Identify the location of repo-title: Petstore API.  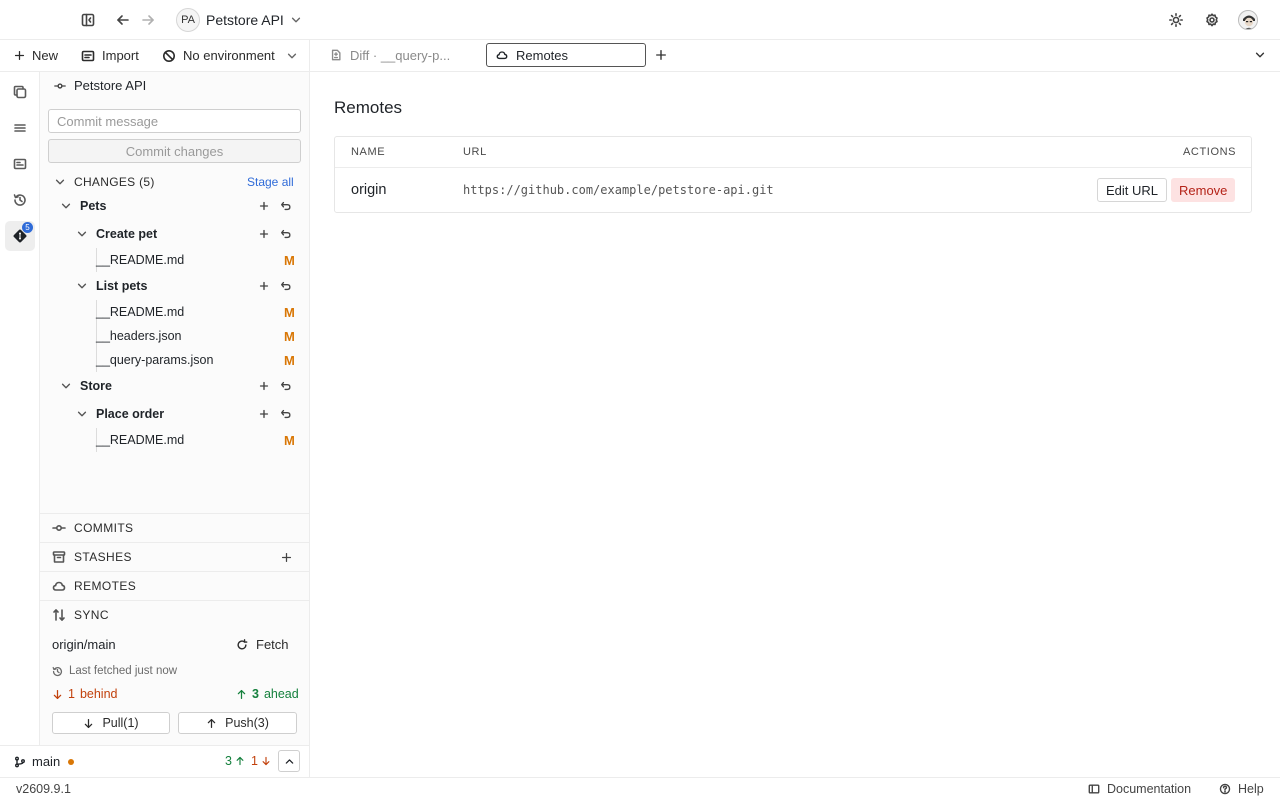
(110, 85).